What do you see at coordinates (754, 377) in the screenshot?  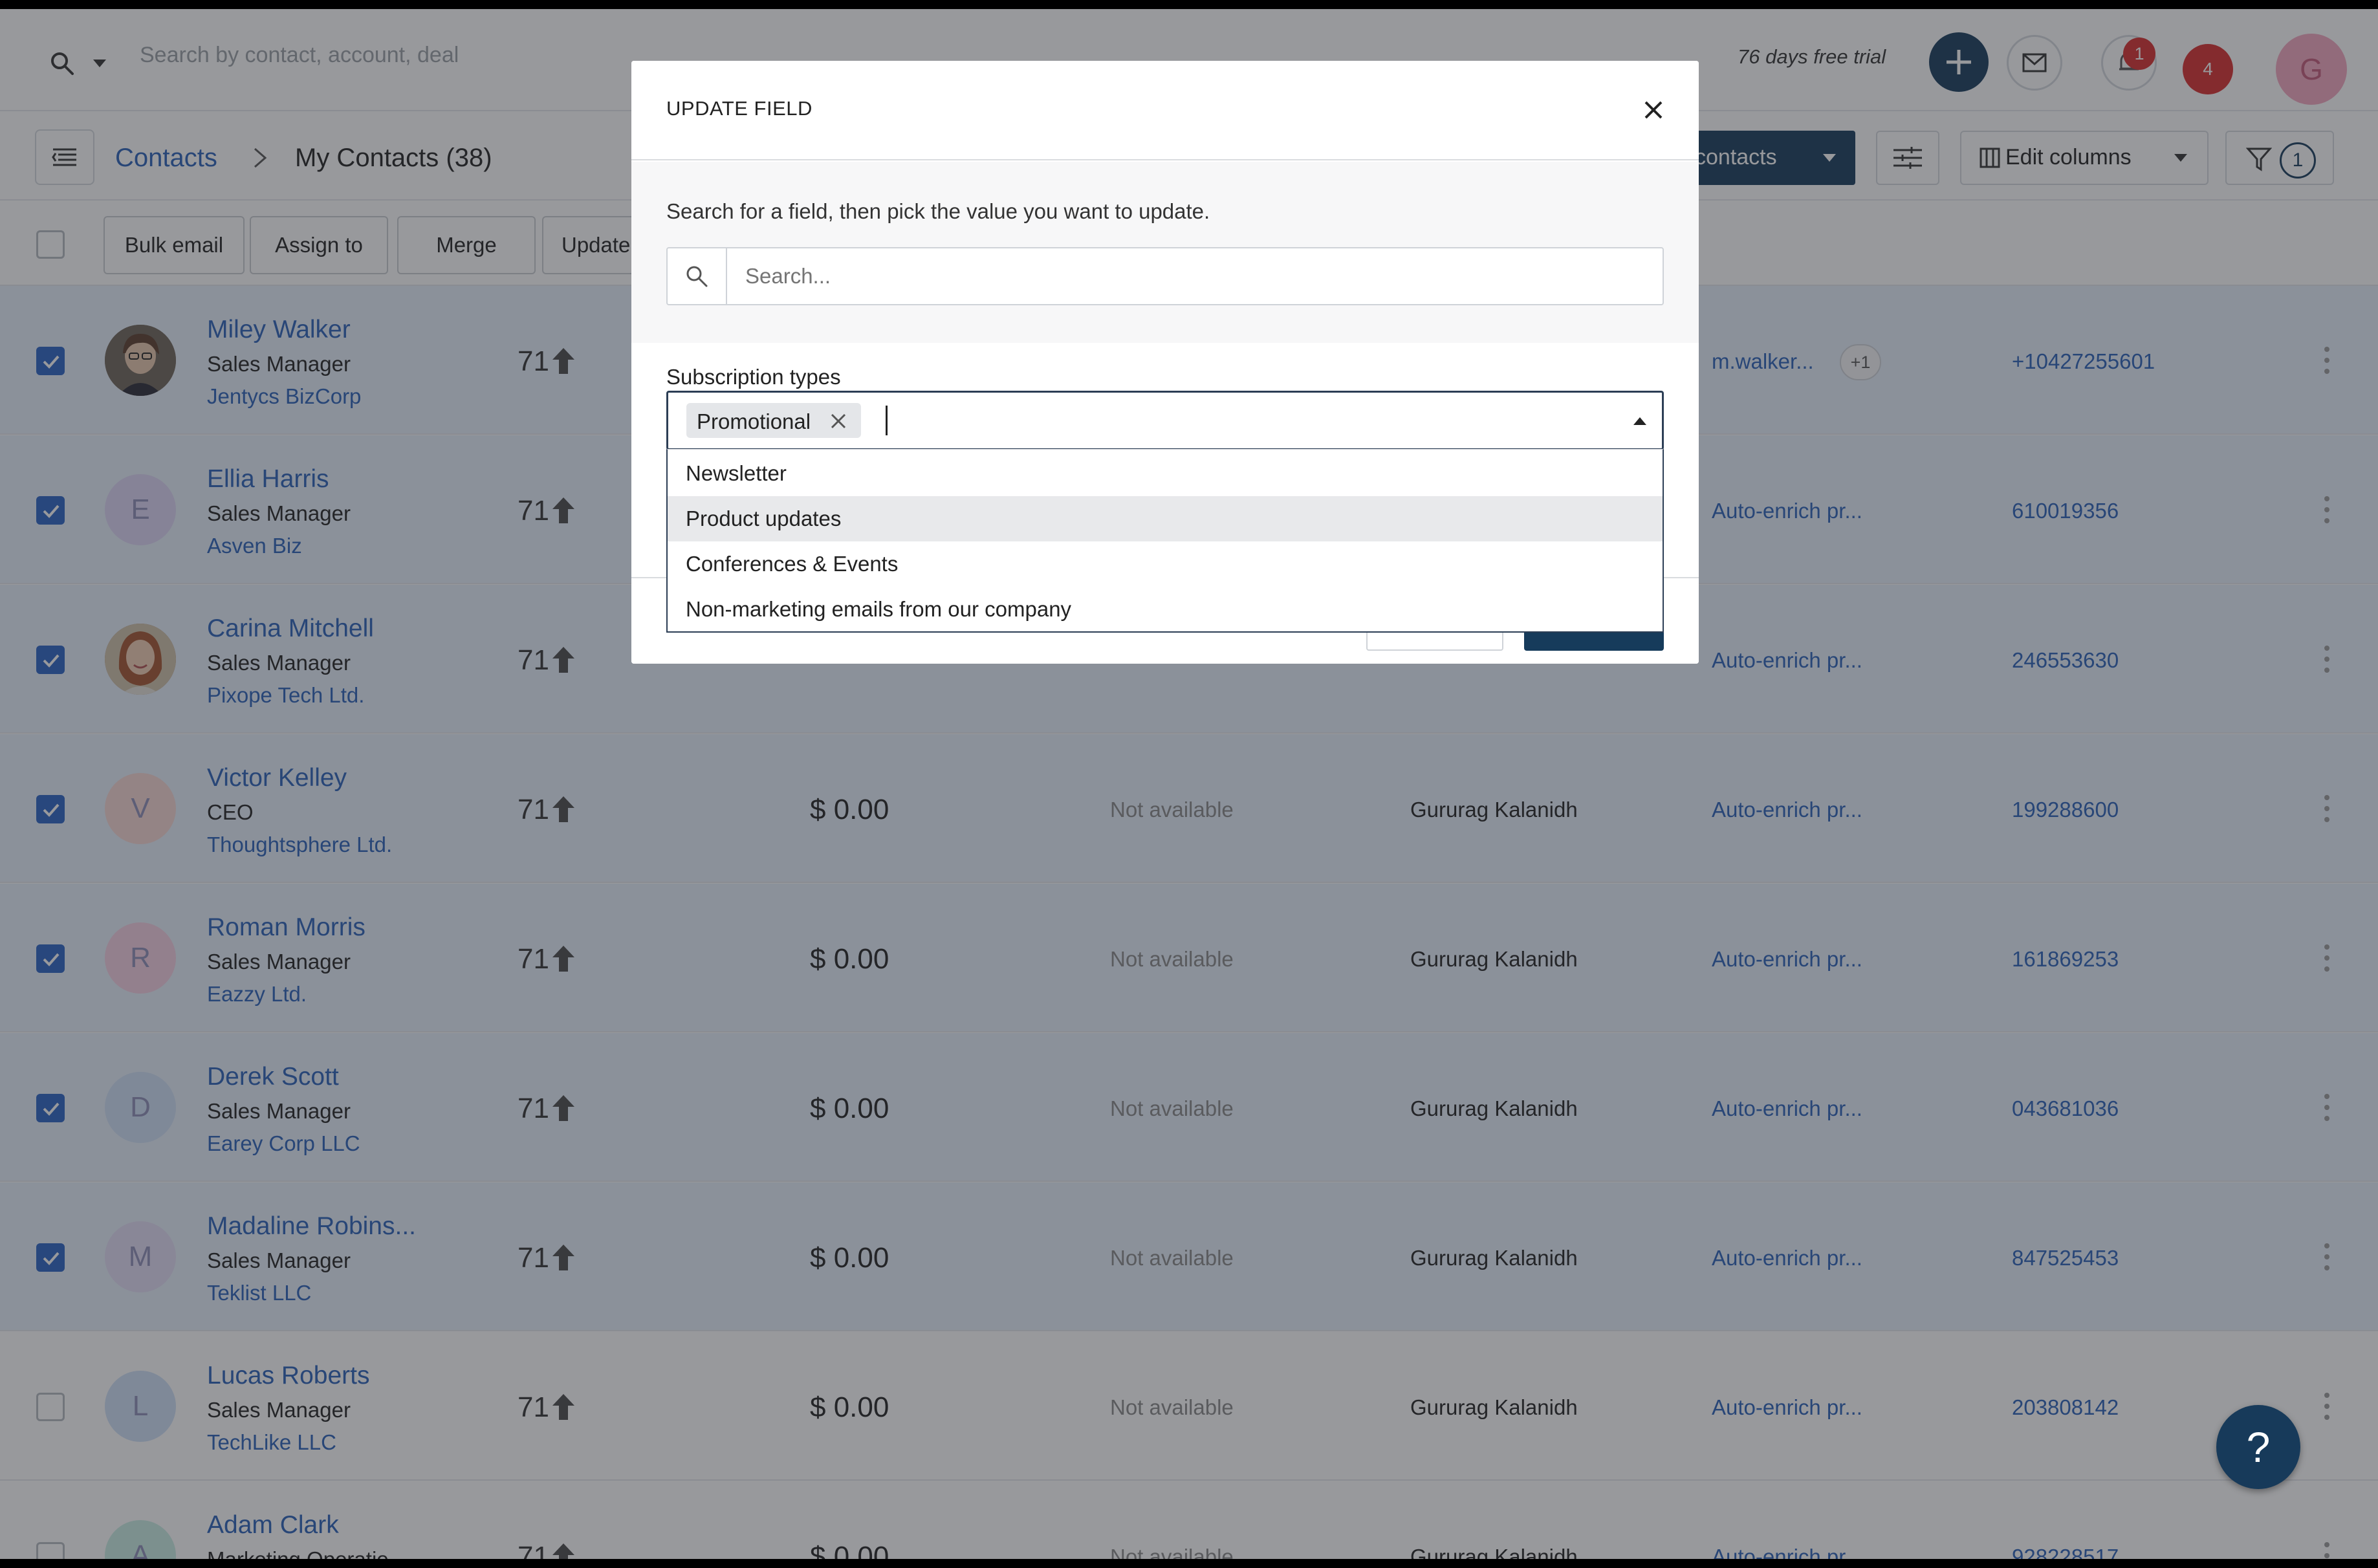 I see `subscription-types-label: Subscription types` at bounding box center [754, 377].